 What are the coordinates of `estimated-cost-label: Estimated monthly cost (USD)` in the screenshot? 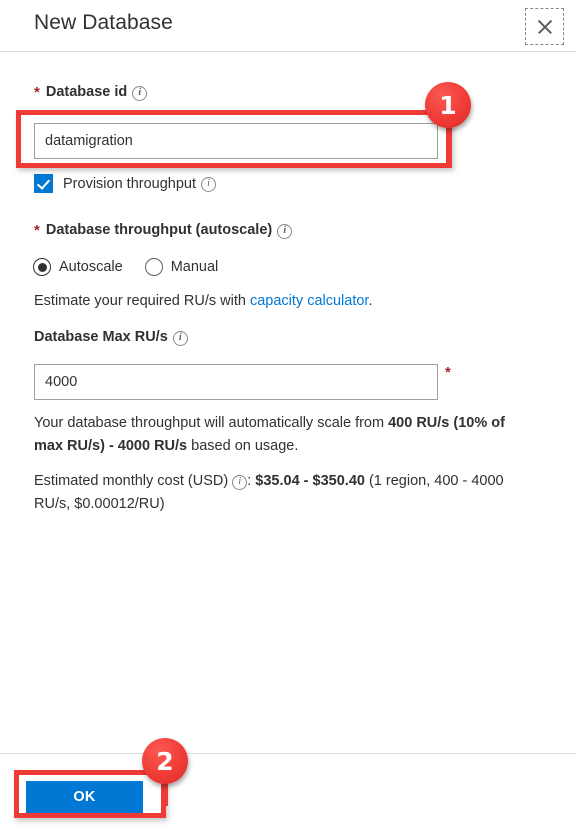 It's located at (131, 481).